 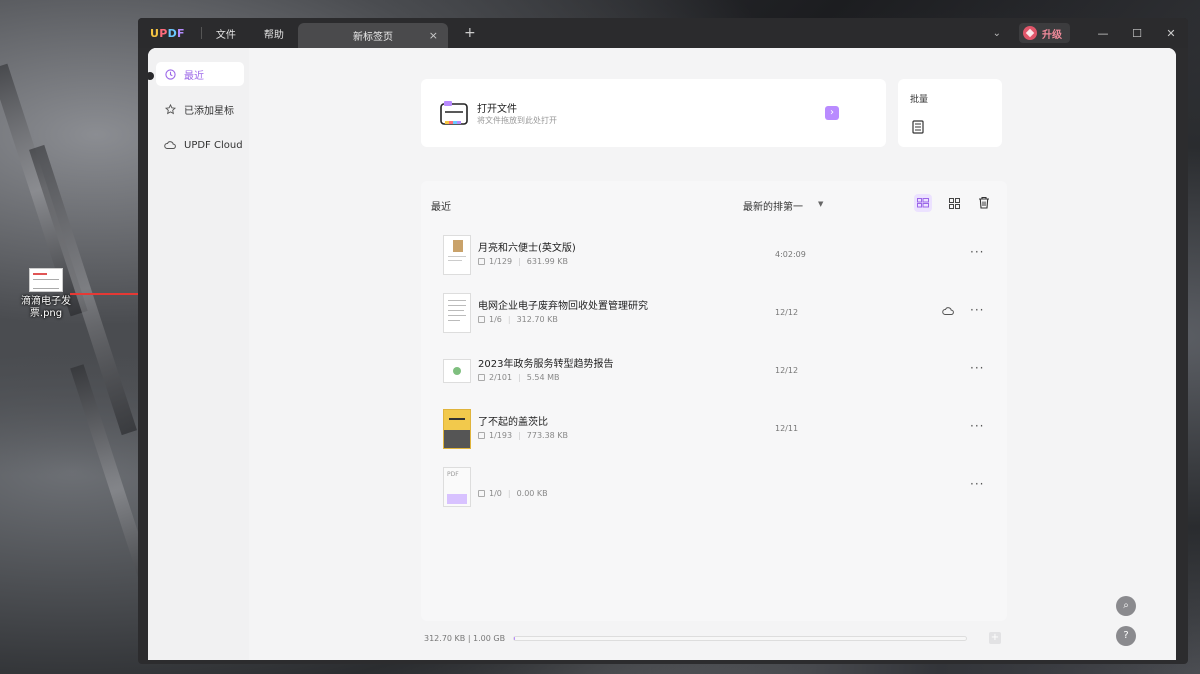 I want to click on maximize-icon: ☐, so click(x=1137, y=33).